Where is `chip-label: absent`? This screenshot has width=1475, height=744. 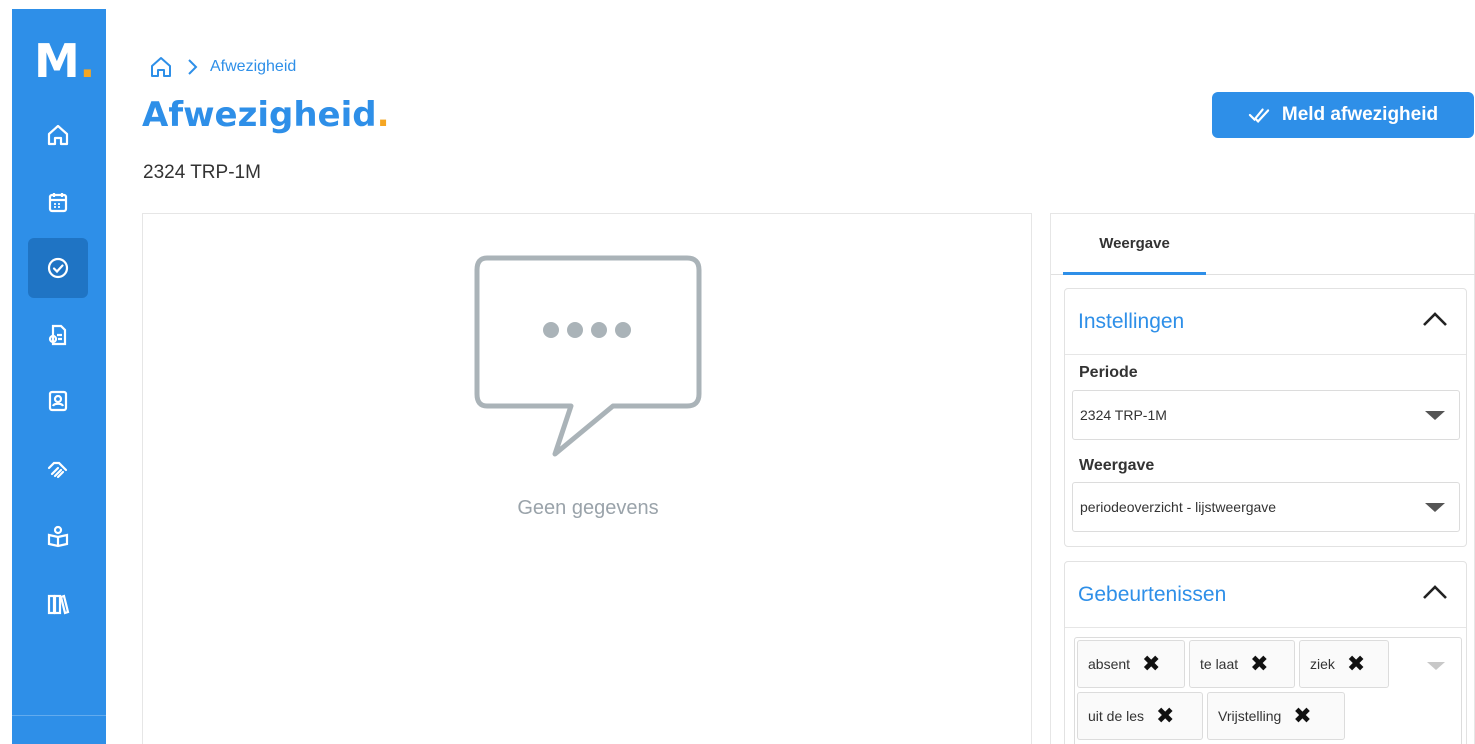 chip-label: absent is located at coordinates (1109, 664).